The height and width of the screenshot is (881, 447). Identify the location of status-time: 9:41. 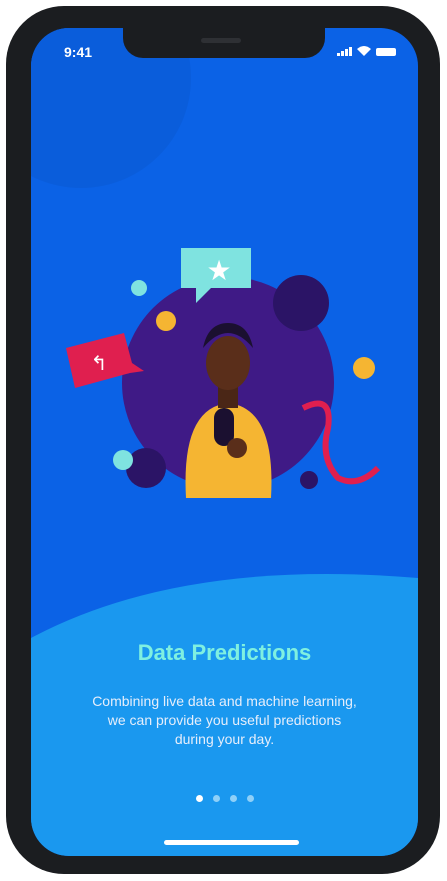
(78, 52).